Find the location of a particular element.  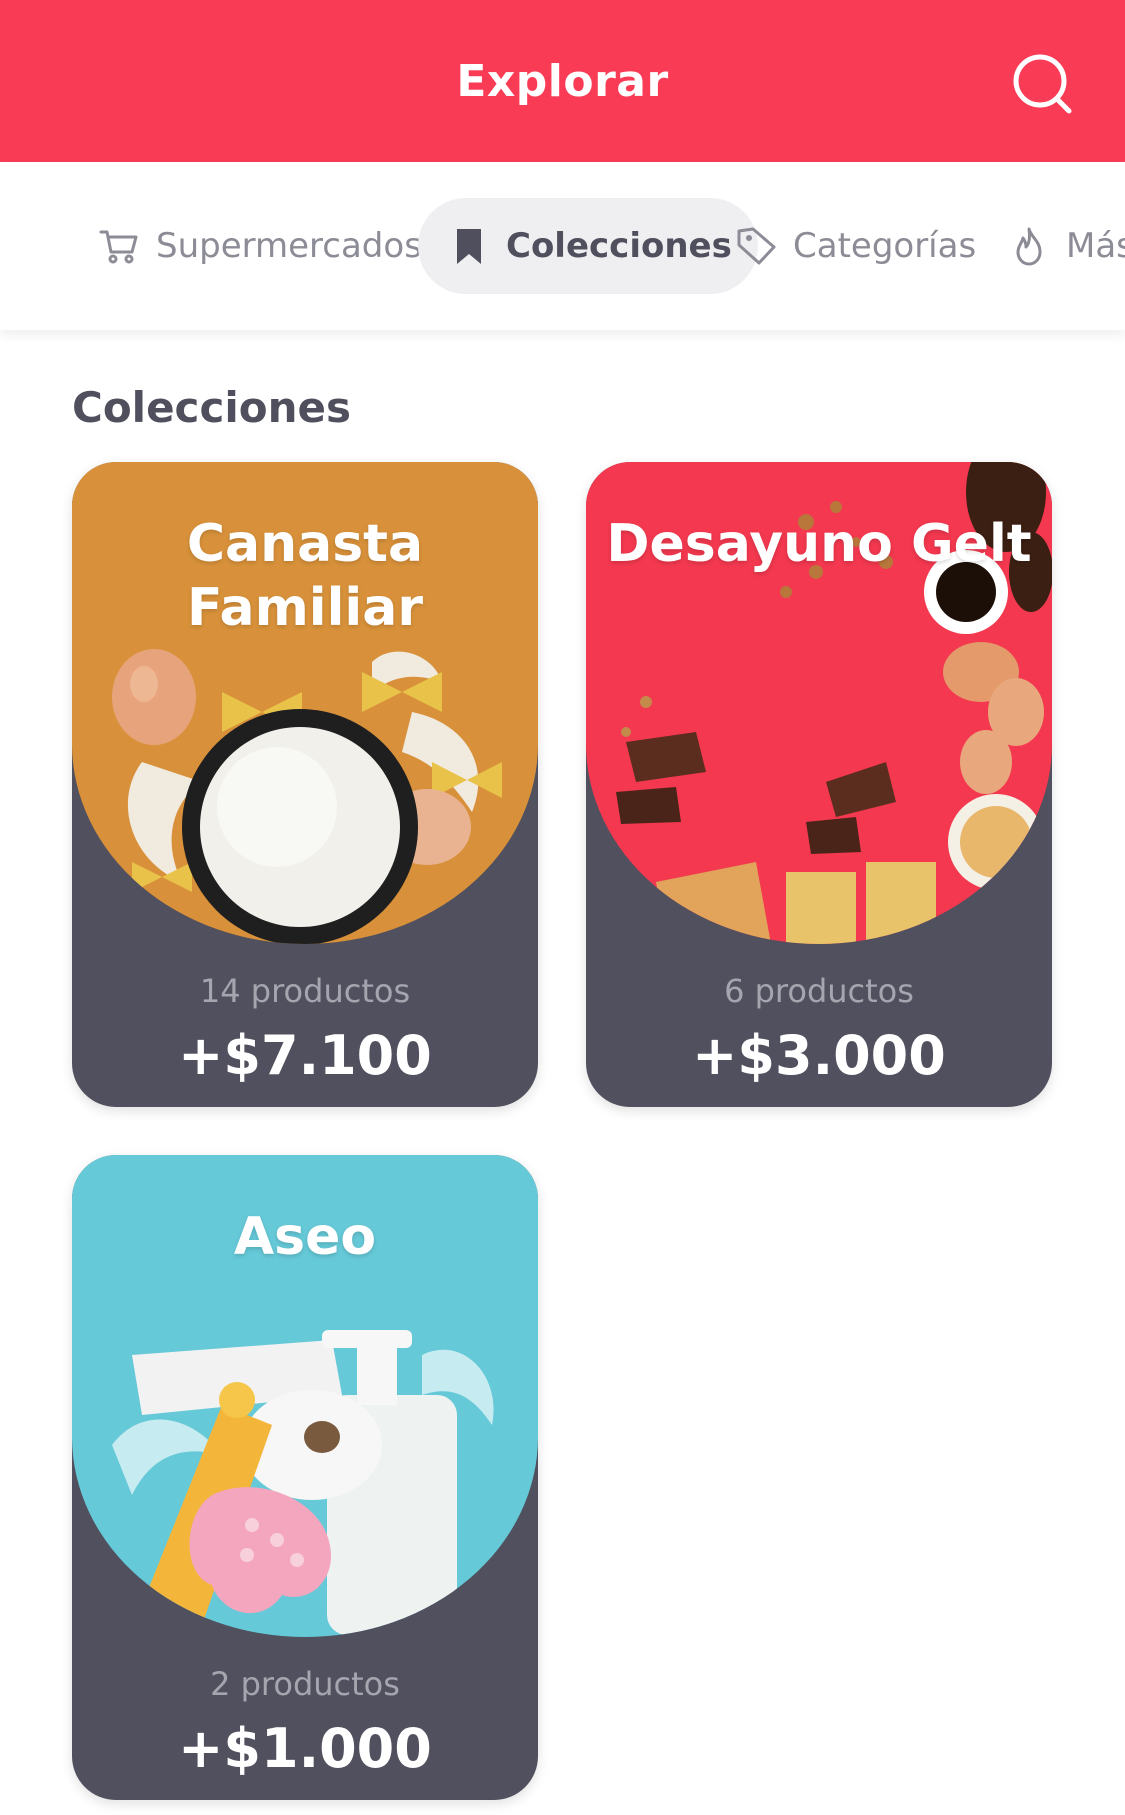

tab-colecciones: Colecciones is located at coordinates (588, 246).